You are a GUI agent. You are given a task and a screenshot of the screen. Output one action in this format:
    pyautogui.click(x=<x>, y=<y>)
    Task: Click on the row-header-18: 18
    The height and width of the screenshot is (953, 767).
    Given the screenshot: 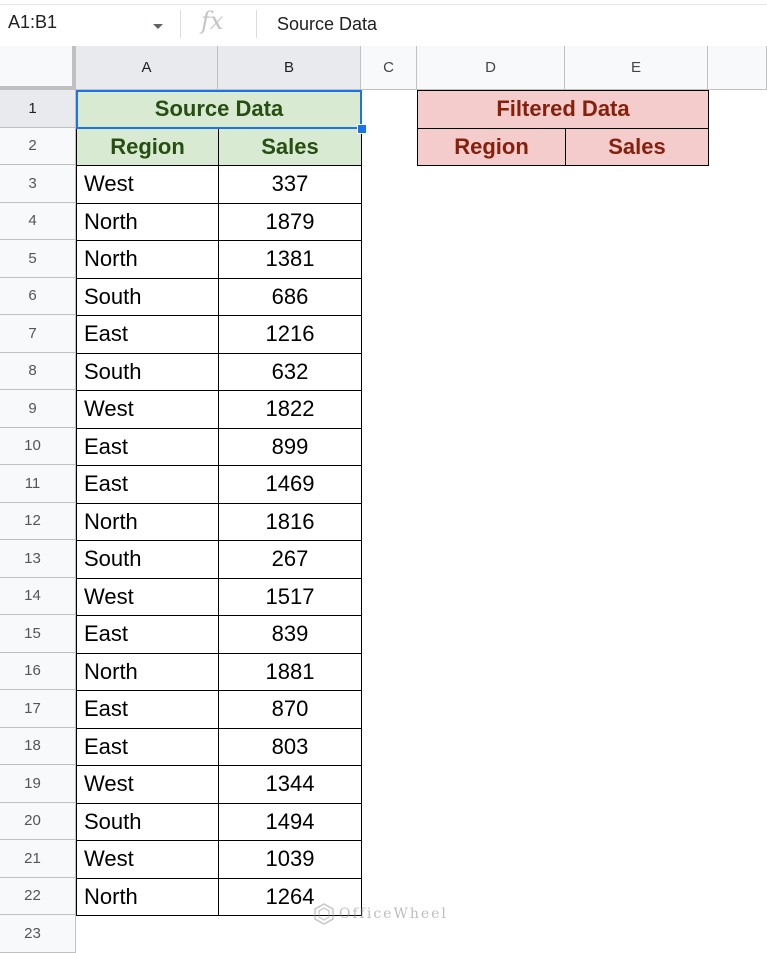 What is the action you would take?
    pyautogui.click(x=38, y=746)
    